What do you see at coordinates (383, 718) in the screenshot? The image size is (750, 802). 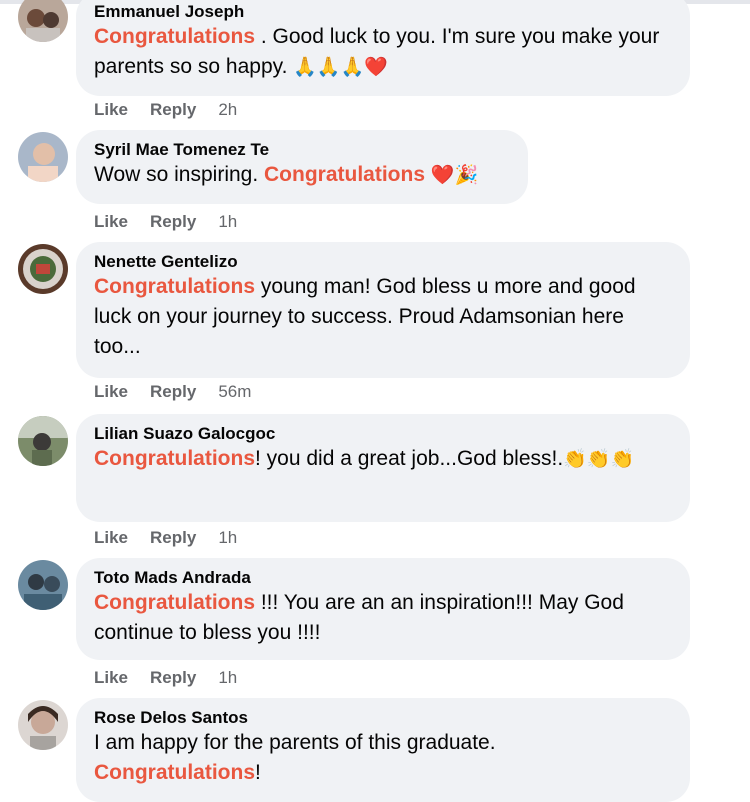 I see `comment-author: Rose Delos Santos` at bounding box center [383, 718].